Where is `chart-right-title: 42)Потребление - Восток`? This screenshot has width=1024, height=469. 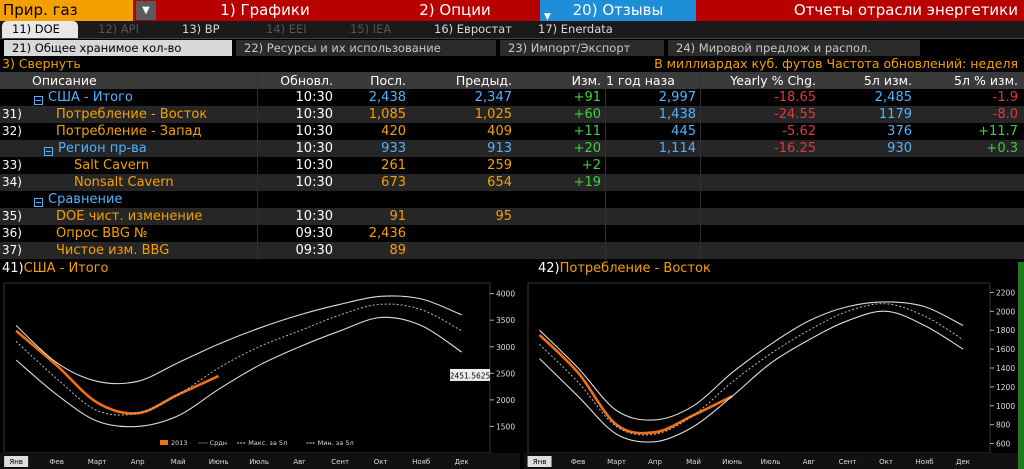 chart-right-title: 42)Потребление - Восток is located at coordinates (624, 269).